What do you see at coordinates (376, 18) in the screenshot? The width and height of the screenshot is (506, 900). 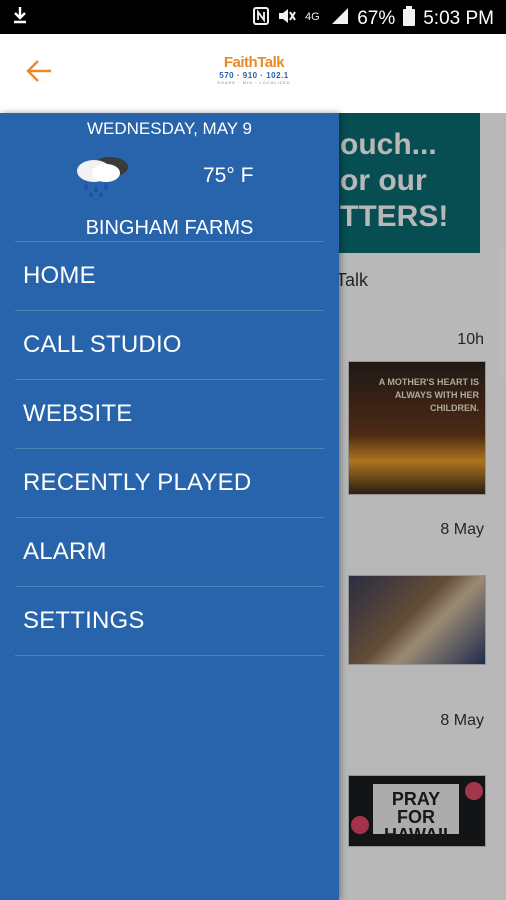 I see `battery-percent: 67%` at bounding box center [376, 18].